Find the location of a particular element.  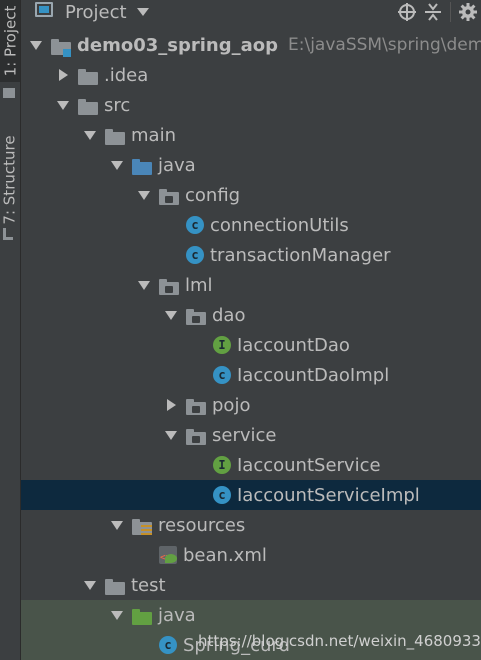

test-root-folder-icon is located at coordinates (142, 616).